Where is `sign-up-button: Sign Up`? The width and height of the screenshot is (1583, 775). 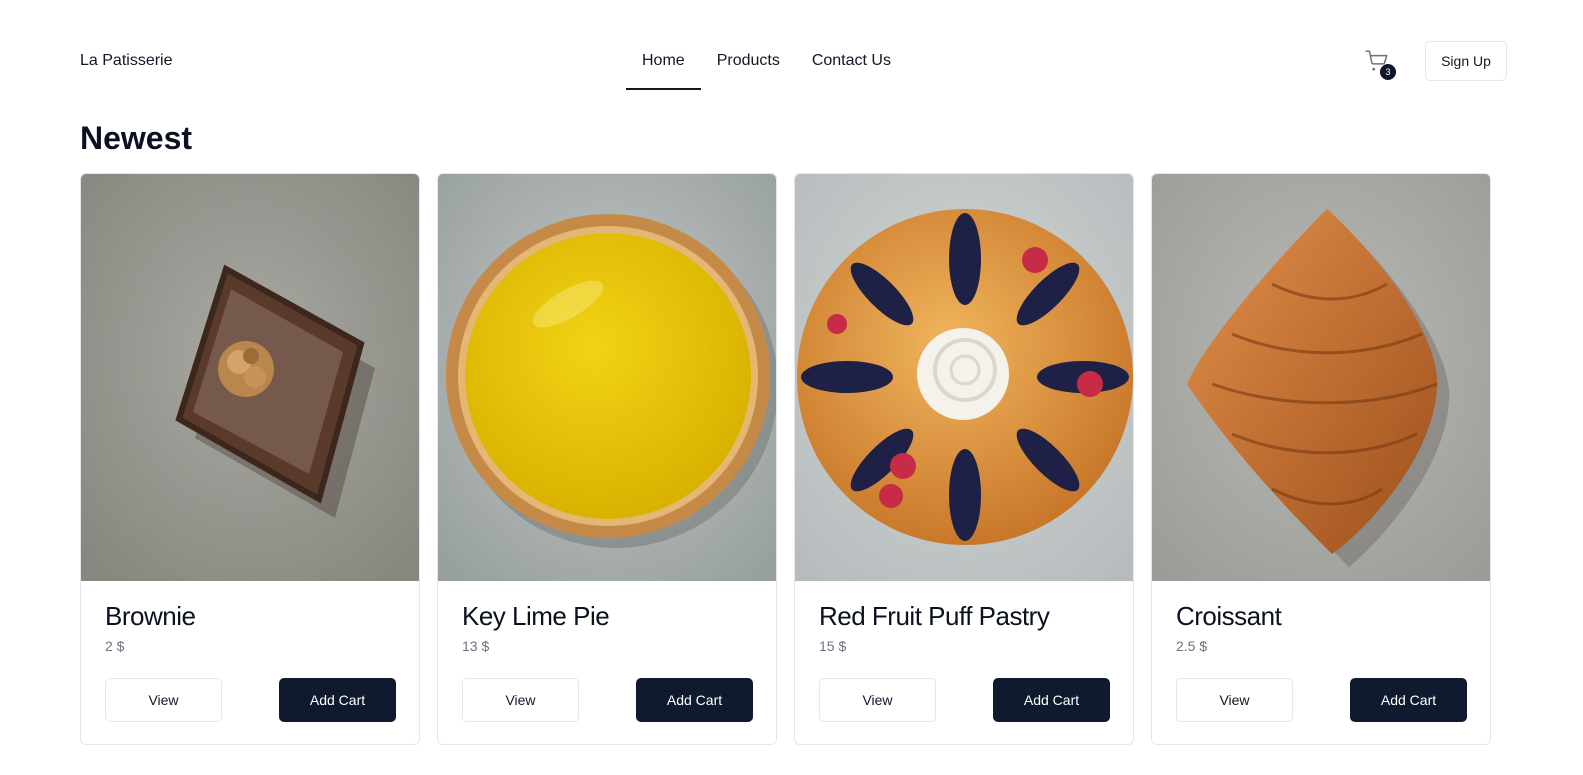
sign-up-button: Sign Up is located at coordinates (1466, 61).